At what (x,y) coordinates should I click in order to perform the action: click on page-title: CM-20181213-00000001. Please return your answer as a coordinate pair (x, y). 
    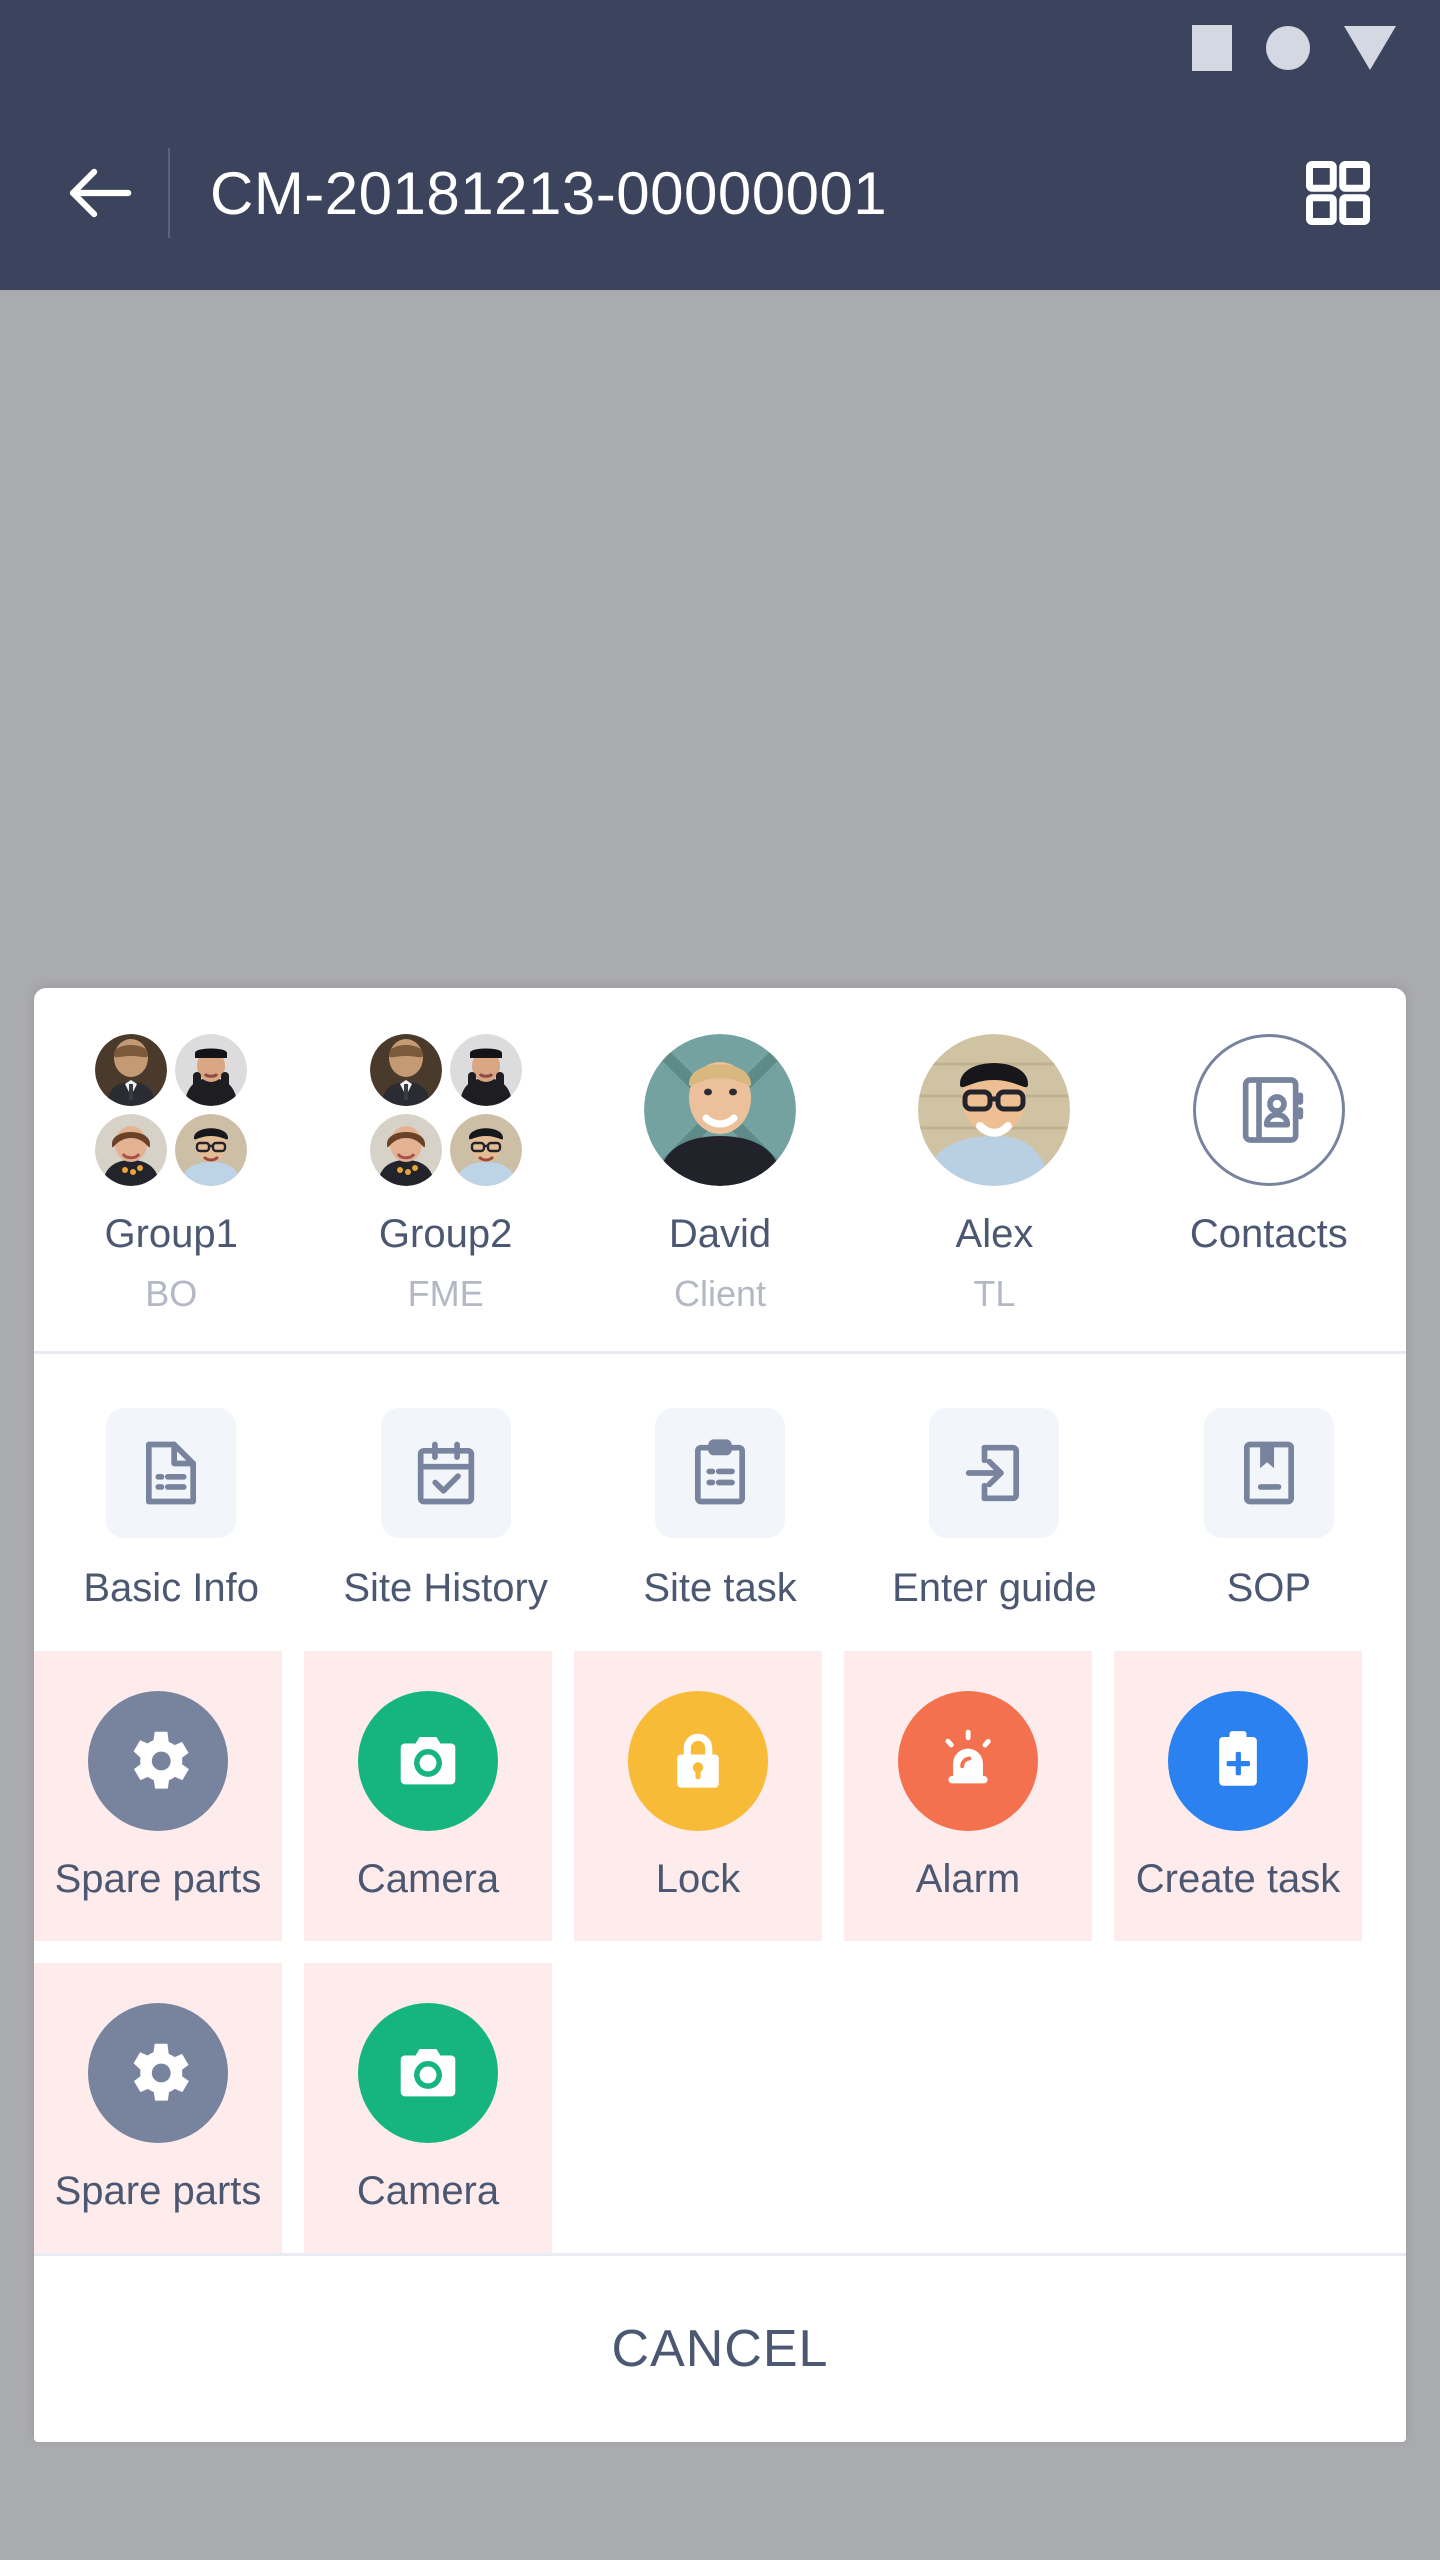
    Looking at the image, I should click on (549, 193).